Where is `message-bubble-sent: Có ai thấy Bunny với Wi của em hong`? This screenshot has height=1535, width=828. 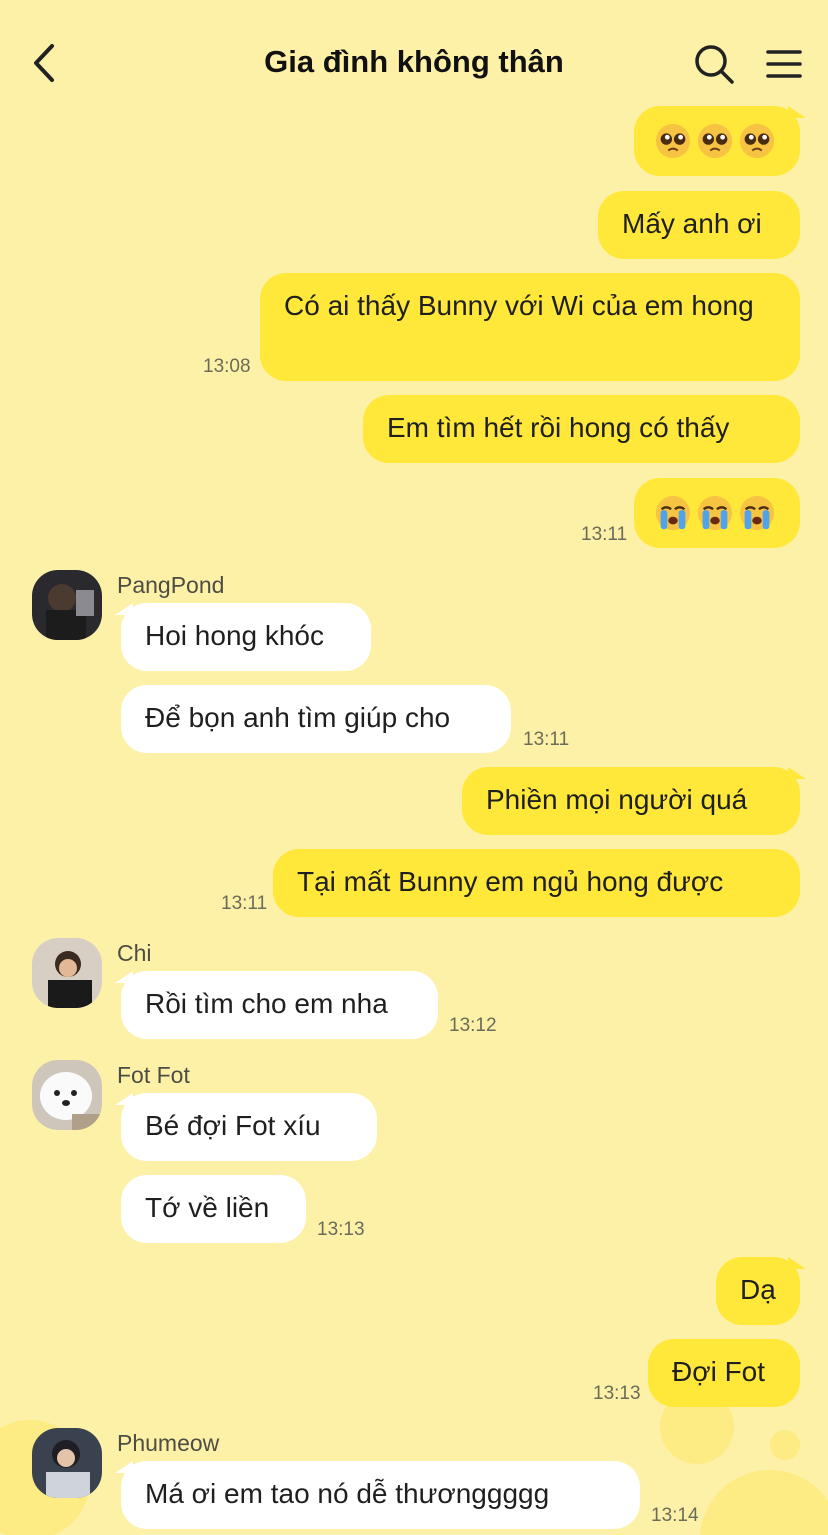
message-bubble-sent: Có ai thấy Bunny với Wi của em hong is located at coordinates (530, 327).